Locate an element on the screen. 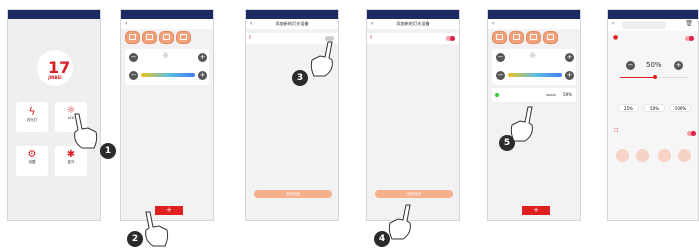 Image resolution: width=699 pixels, height=250 pixels. slider-thumb is located at coordinates (655, 77).